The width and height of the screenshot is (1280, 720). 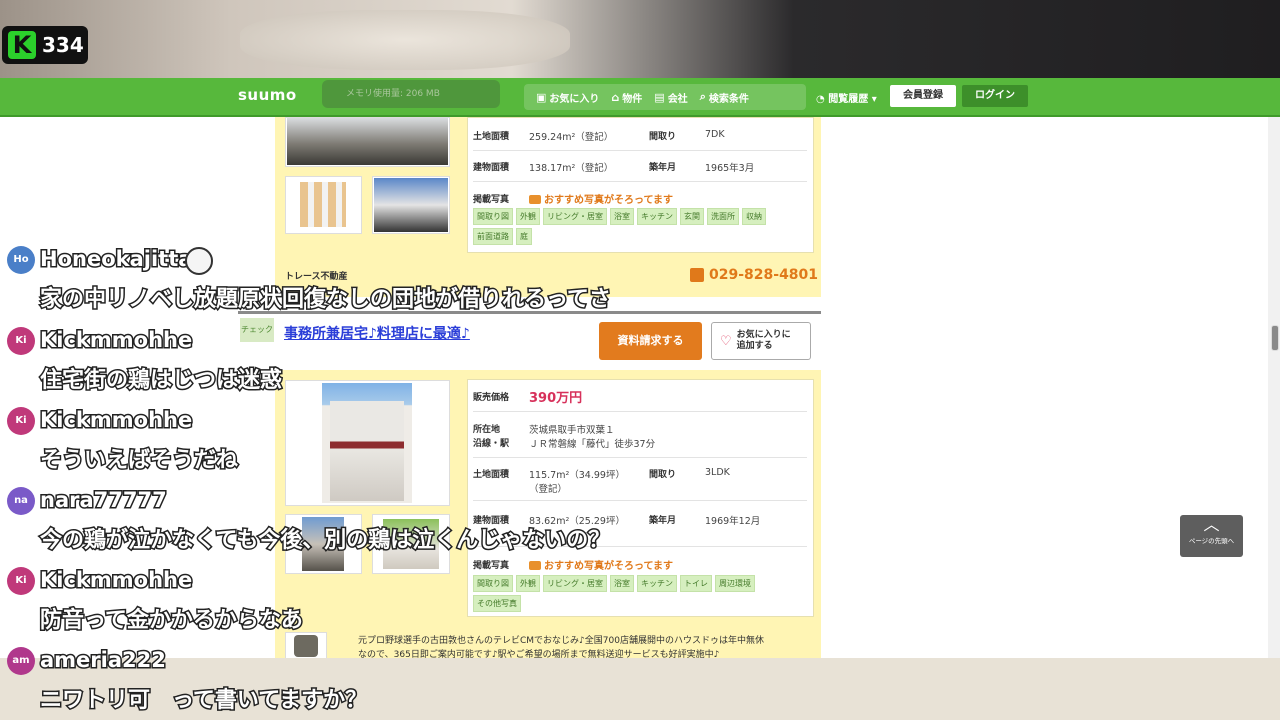 I want to click on chevron-up-icon: ︿, so click(x=1211, y=524).